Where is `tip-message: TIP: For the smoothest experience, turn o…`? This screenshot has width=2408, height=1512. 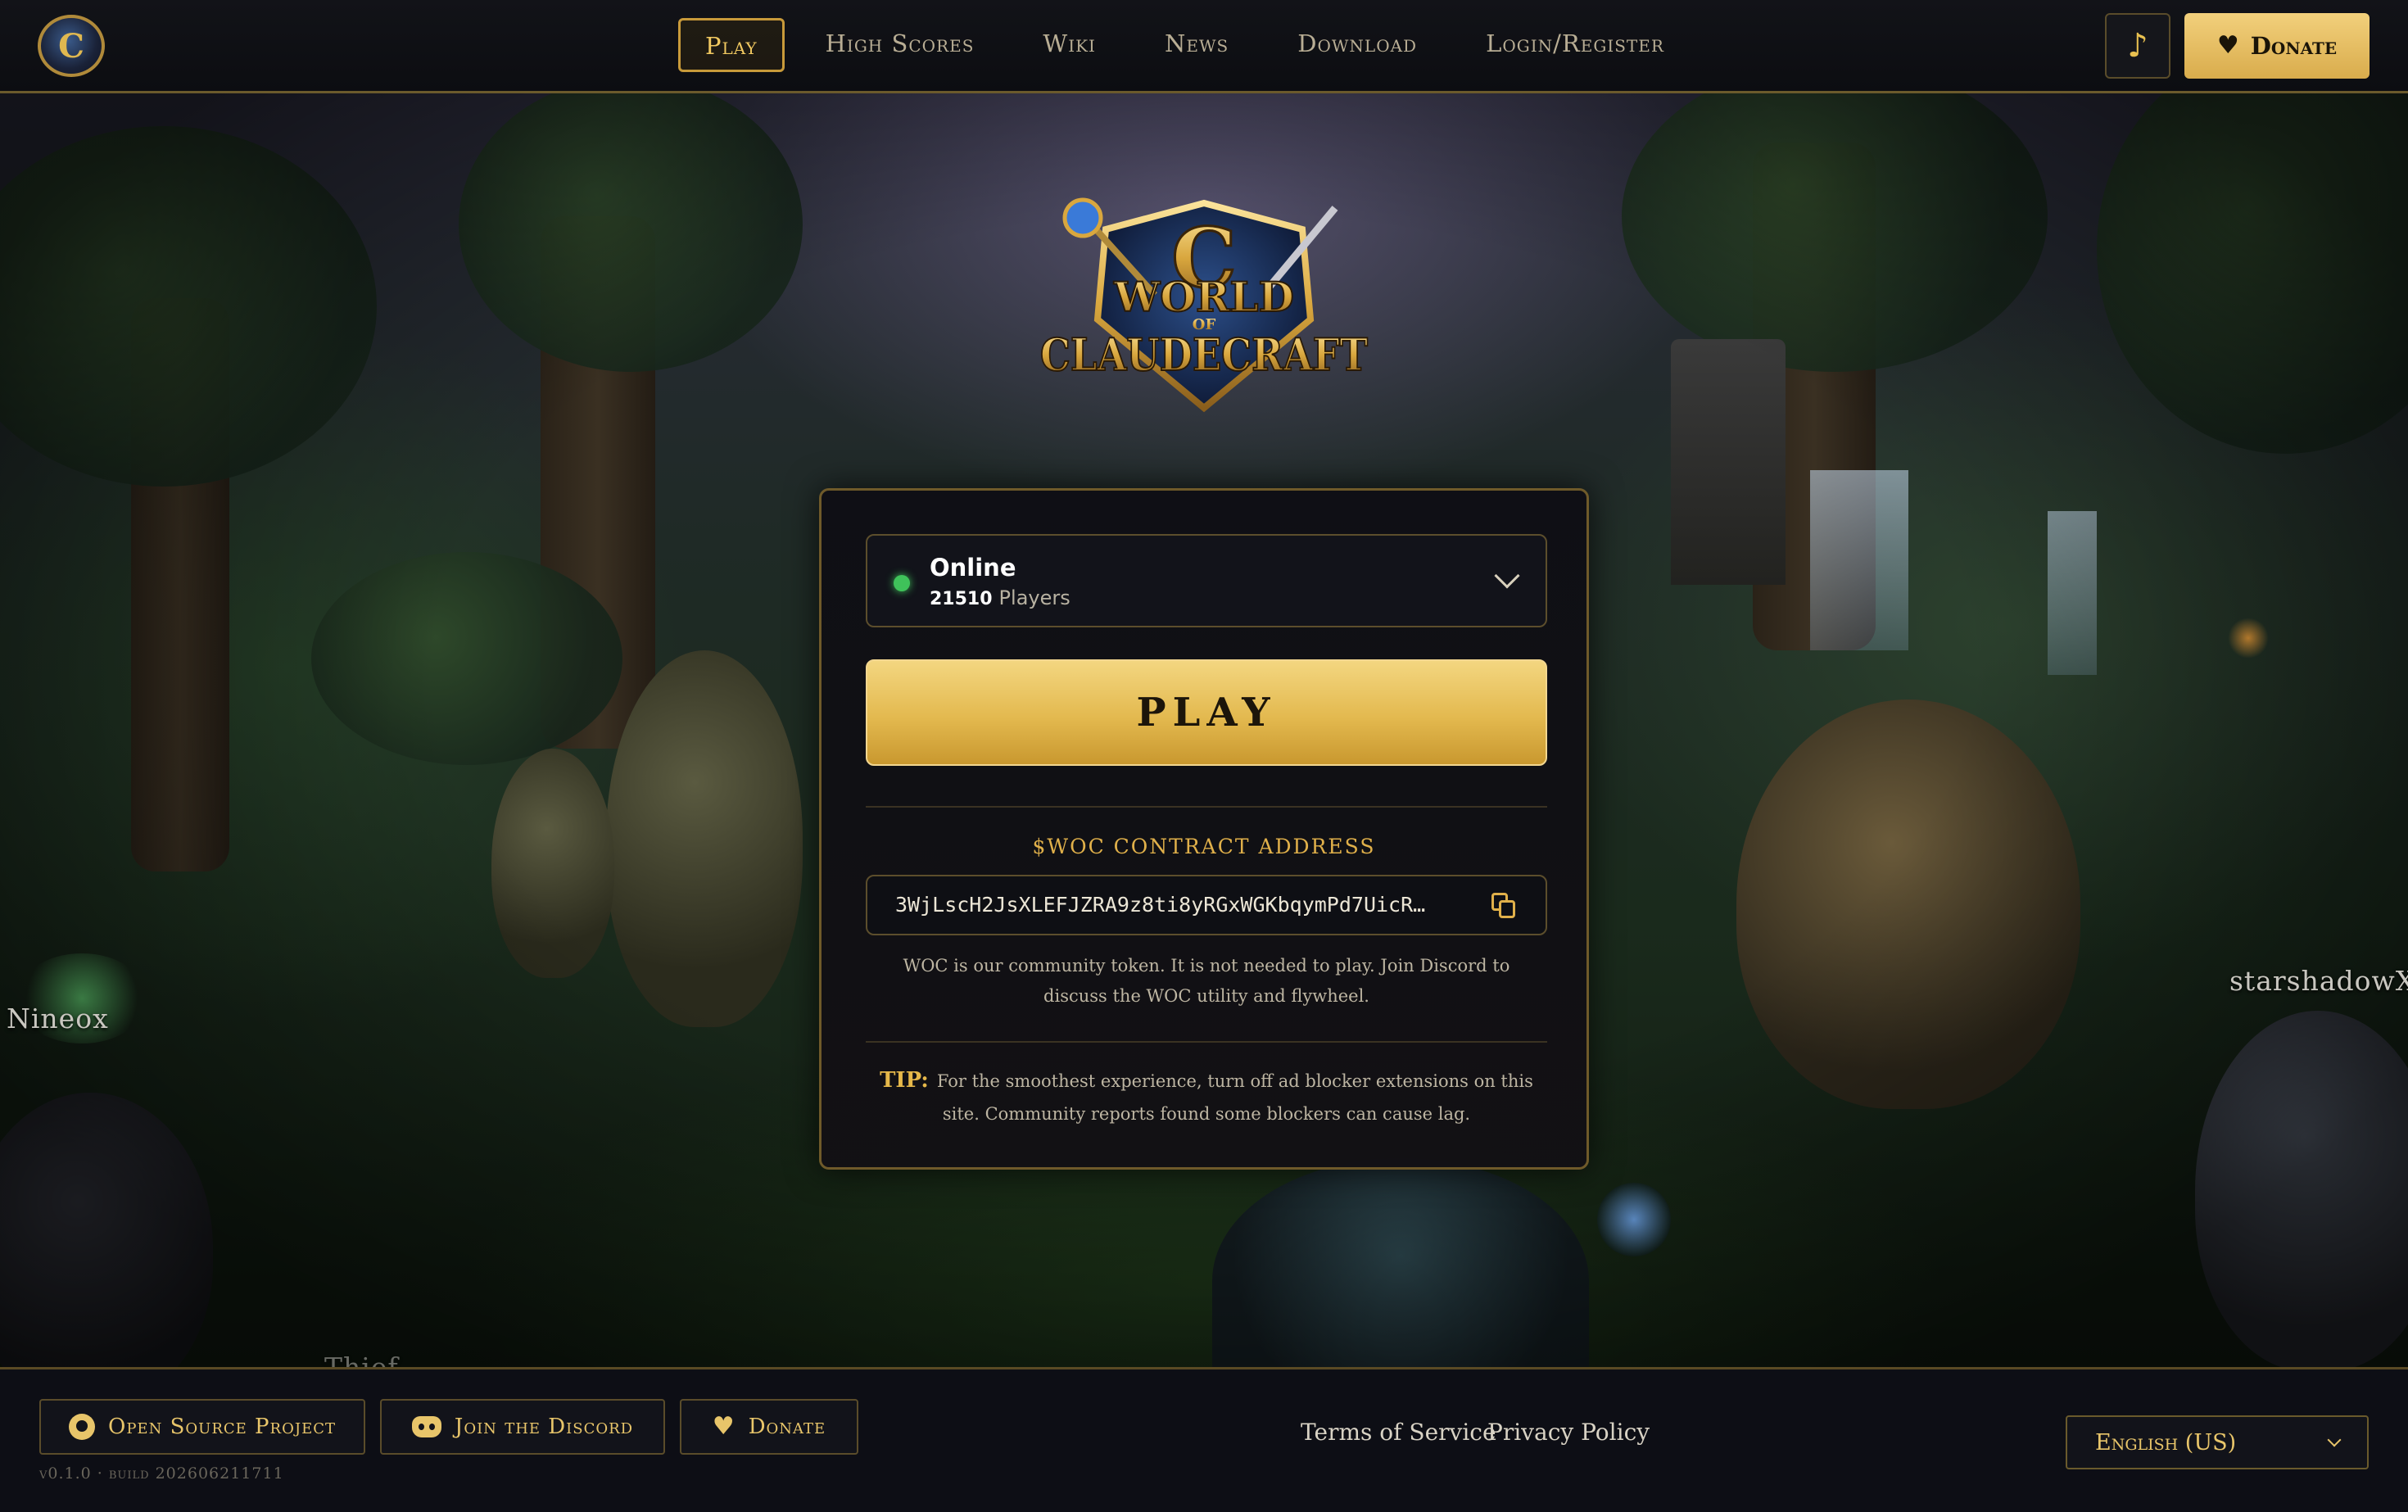 tip-message: TIP: For the smoothest experience, turn o… is located at coordinates (1206, 1097).